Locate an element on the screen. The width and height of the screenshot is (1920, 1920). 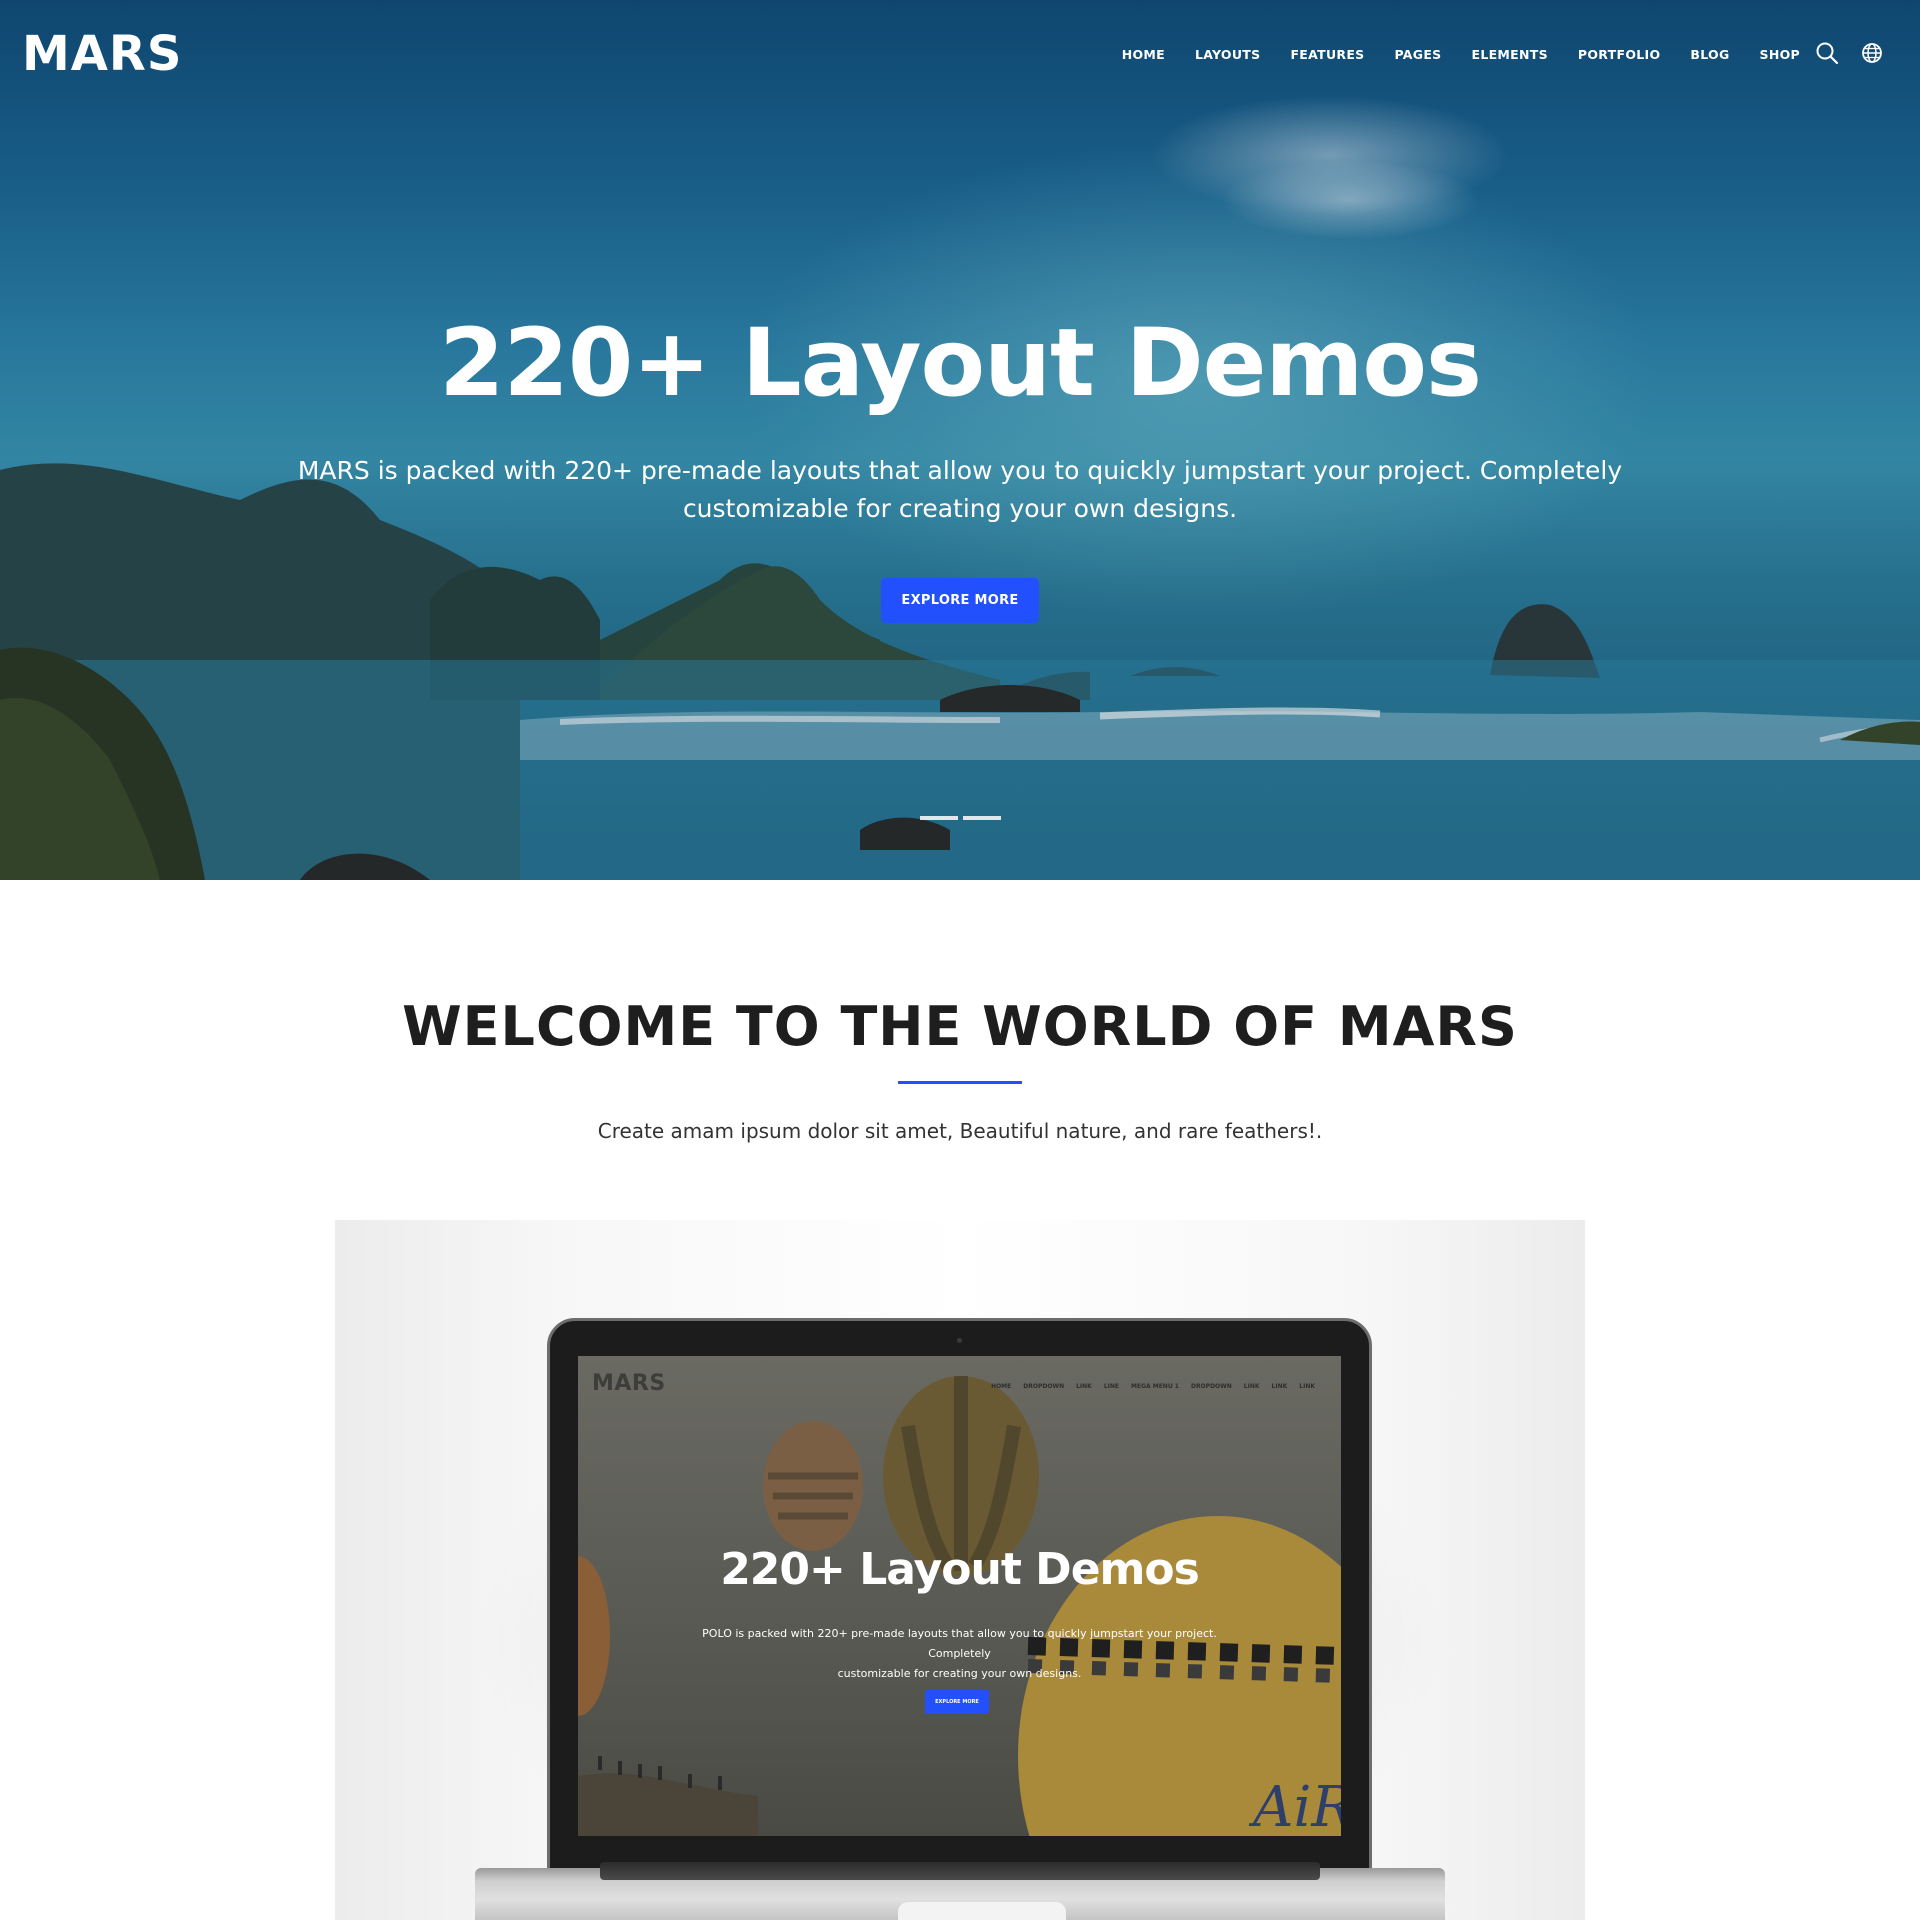
laptop-notch is located at coordinates (982, 1911).